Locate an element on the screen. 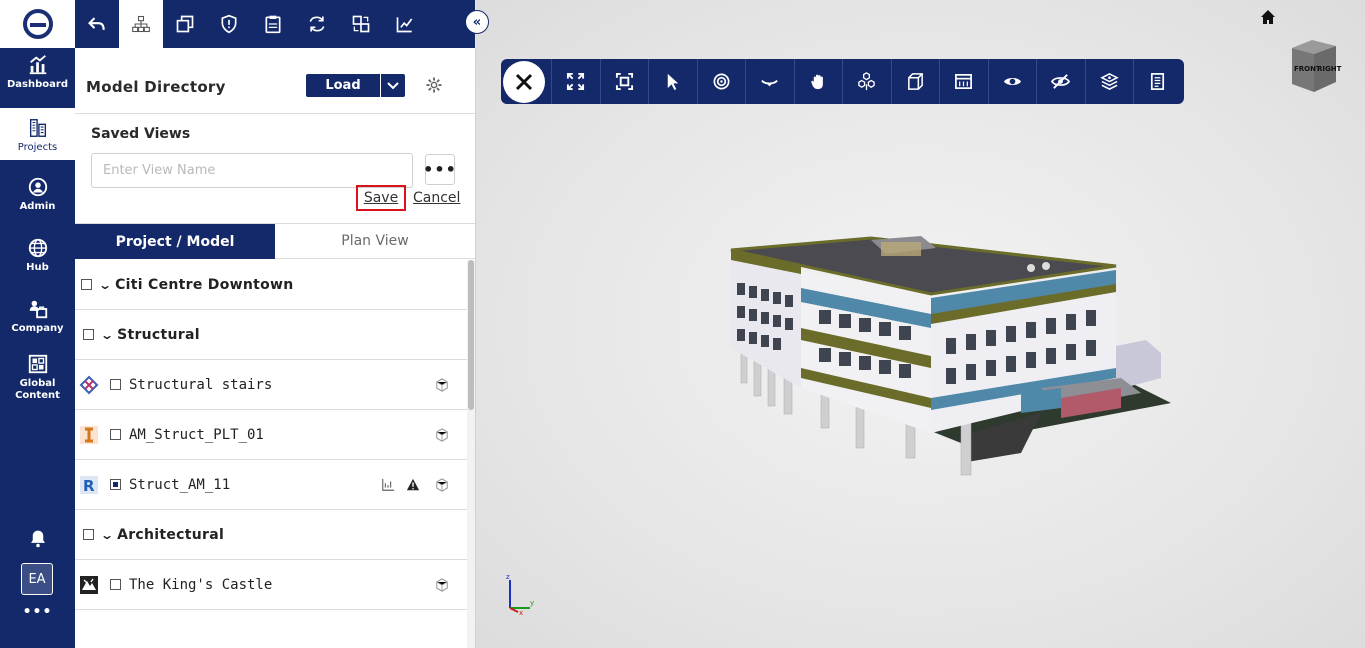  user-circle-icon is located at coordinates (37, 187).